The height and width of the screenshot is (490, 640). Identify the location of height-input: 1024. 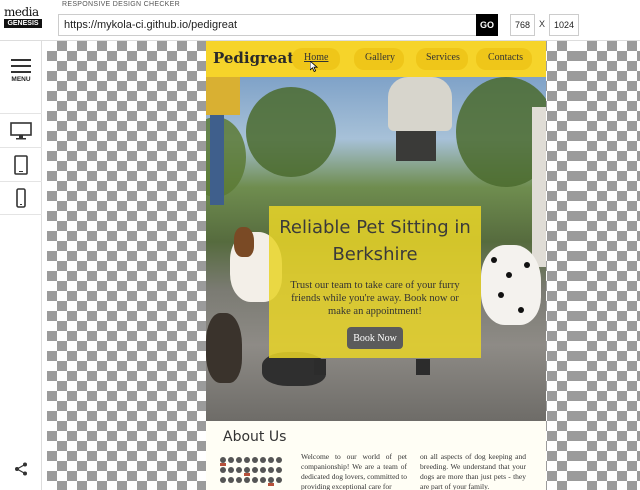
(564, 25).